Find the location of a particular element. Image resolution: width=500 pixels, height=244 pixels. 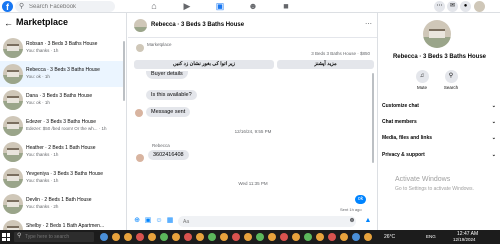

video-icon: ▶ is located at coordinates (187, 6).